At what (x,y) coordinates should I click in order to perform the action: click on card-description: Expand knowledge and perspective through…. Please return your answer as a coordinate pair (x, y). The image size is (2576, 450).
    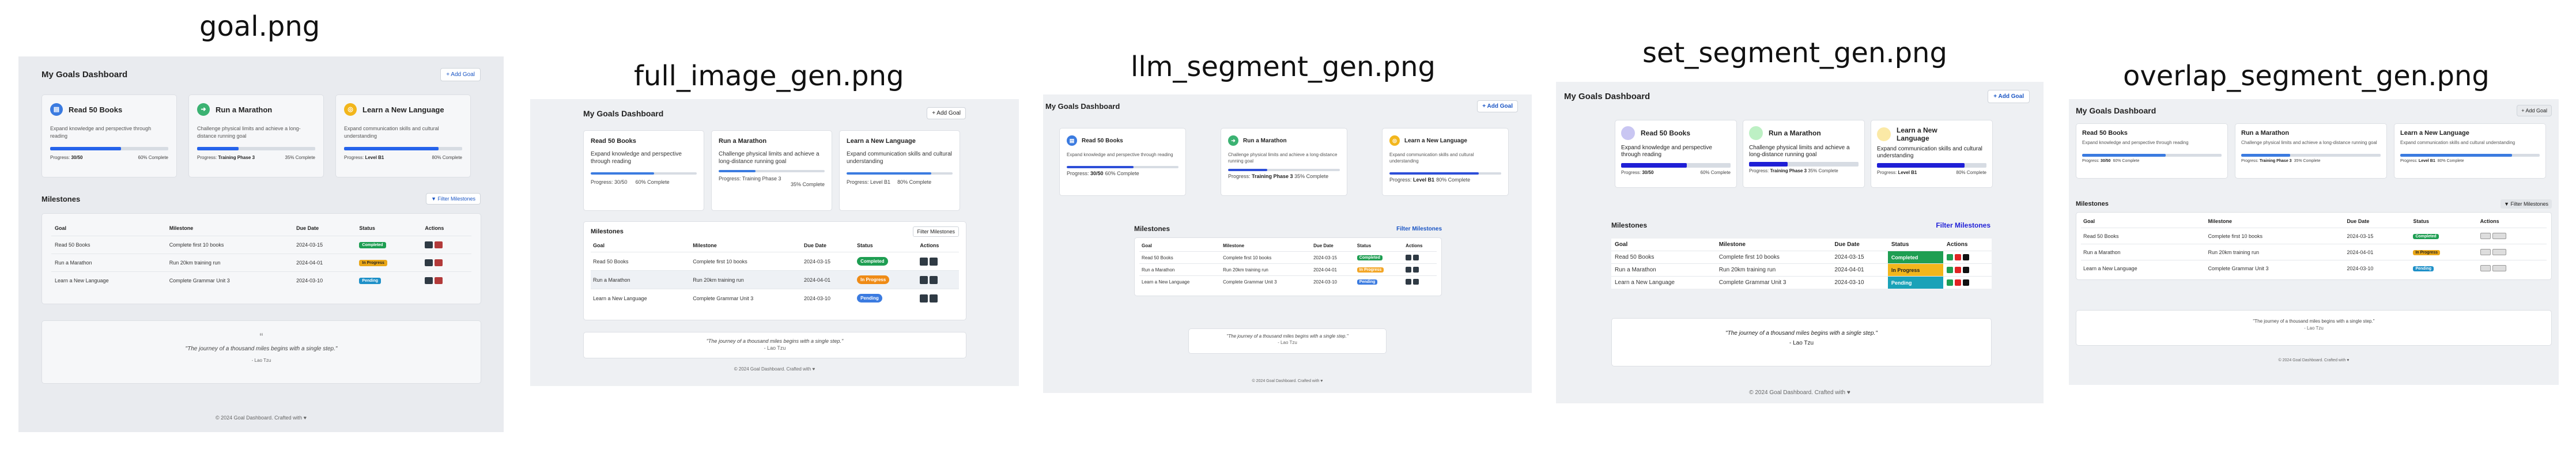
    Looking at the image, I should click on (636, 158).